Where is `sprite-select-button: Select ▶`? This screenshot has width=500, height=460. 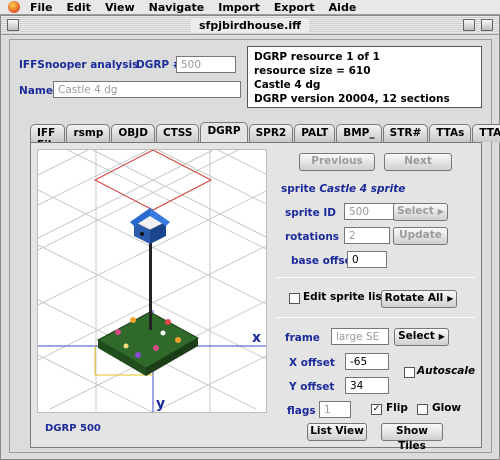
sprite-select-button: Select ▶ is located at coordinates (420, 212).